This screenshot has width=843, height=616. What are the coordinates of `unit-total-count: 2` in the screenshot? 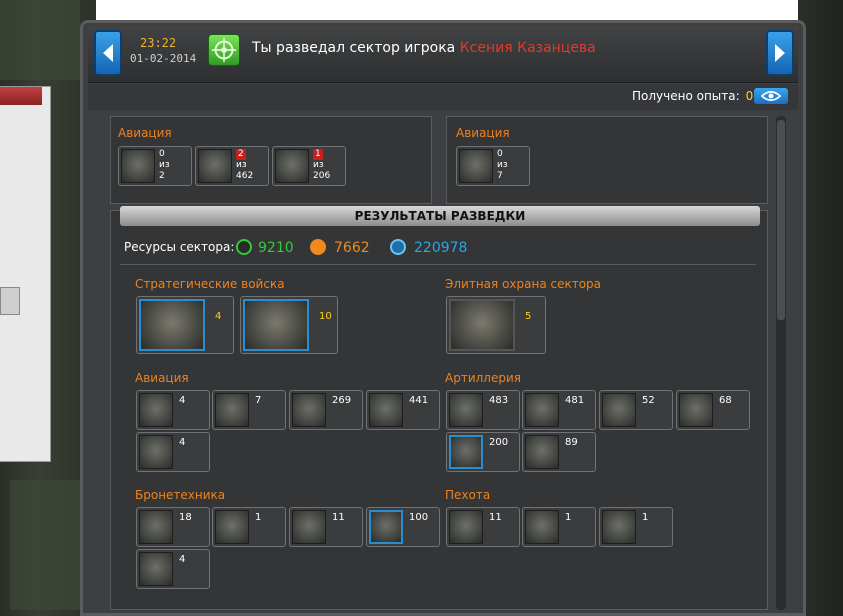 It's located at (162, 176).